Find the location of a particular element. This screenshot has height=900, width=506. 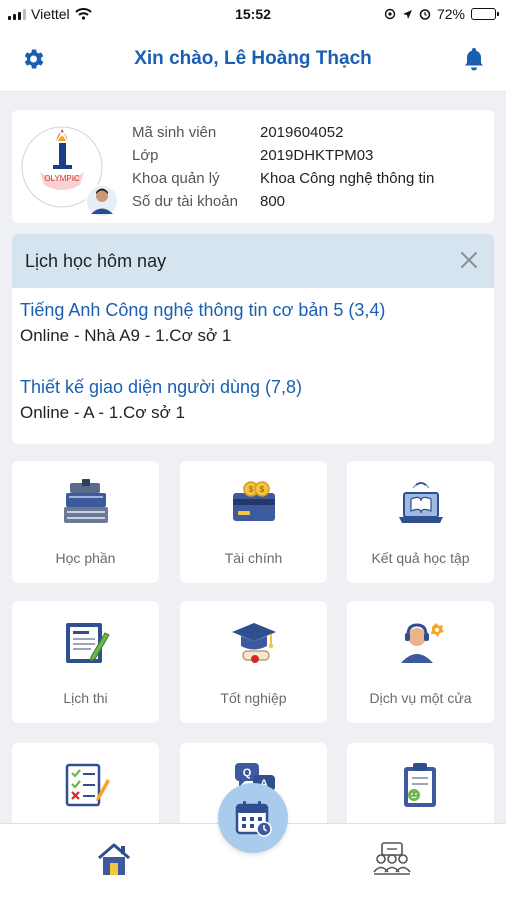

info-row-balance: Số dư tài khoản 800 is located at coordinates (283, 201).